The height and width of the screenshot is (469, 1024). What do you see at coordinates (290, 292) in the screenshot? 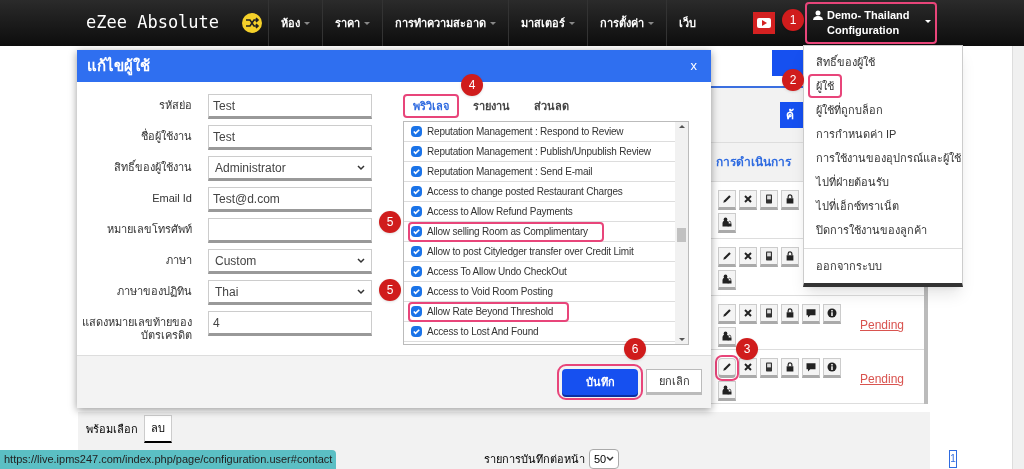
I see `select-field: Thai` at bounding box center [290, 292].